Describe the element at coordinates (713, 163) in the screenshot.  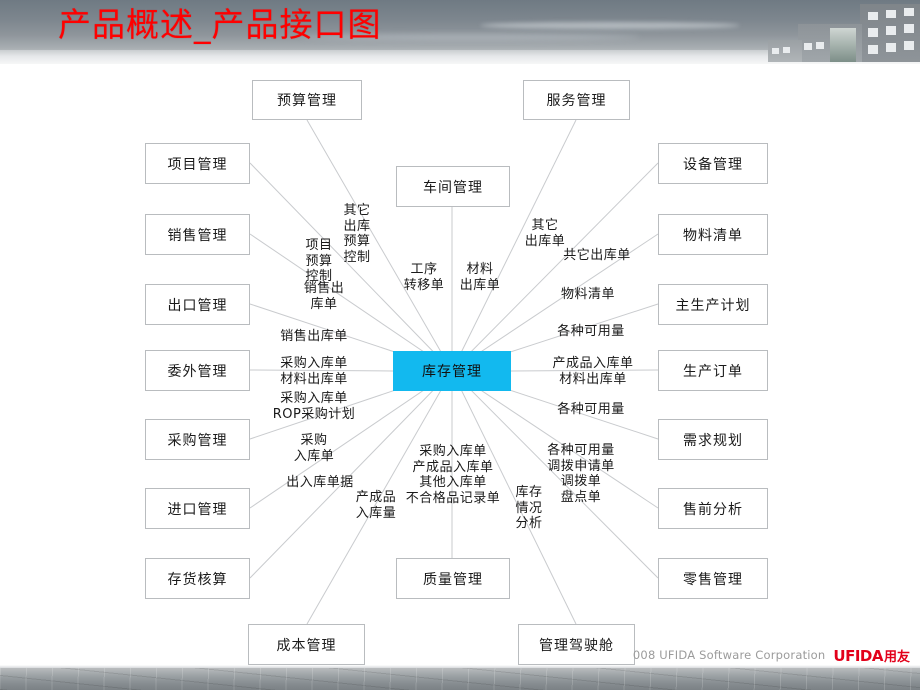
I see `diagram-node: 设备管理` at that location.